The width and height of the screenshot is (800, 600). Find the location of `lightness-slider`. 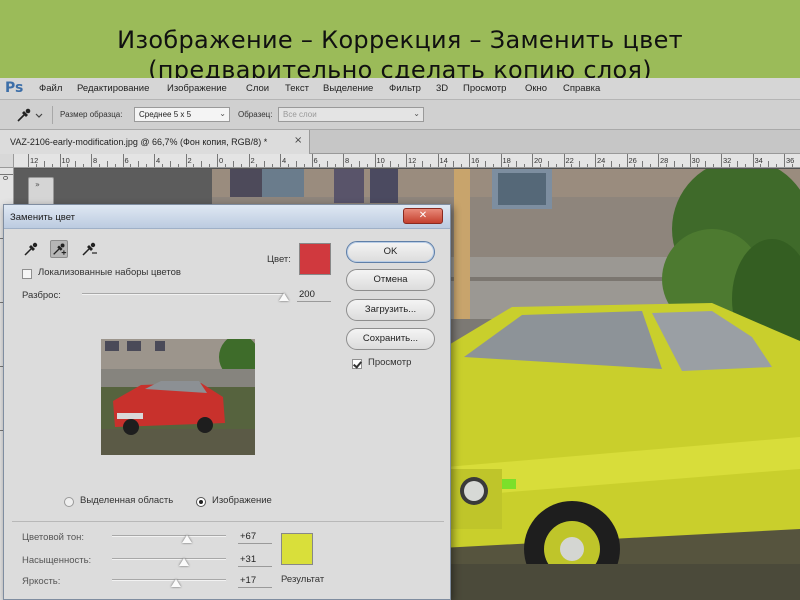

lightness-slider is located at coordinates (169, 580).